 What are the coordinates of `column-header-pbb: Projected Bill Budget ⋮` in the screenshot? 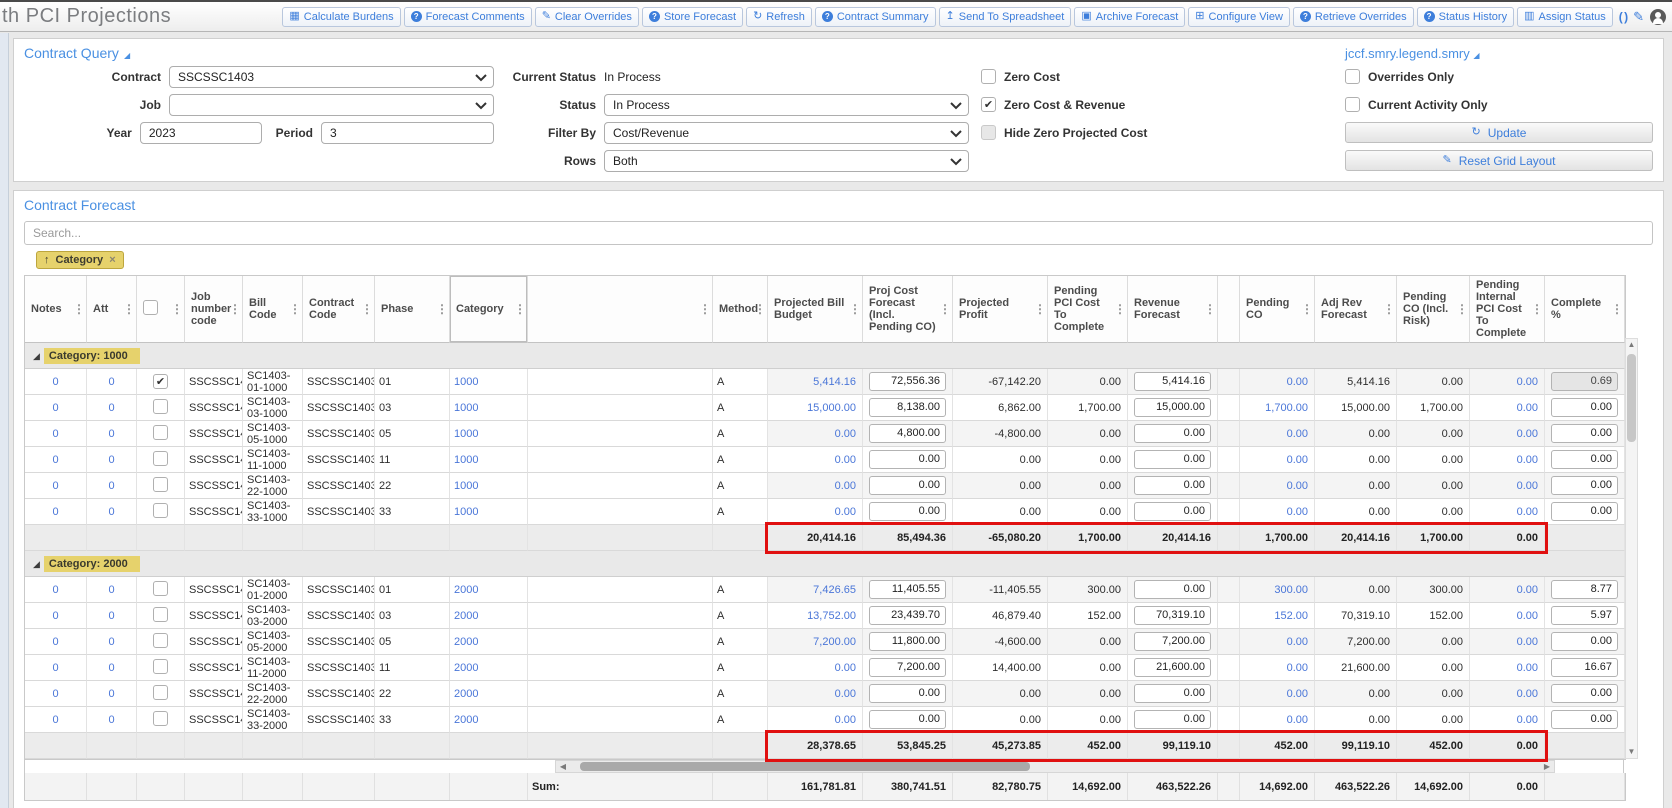 It's located at (815, 309).